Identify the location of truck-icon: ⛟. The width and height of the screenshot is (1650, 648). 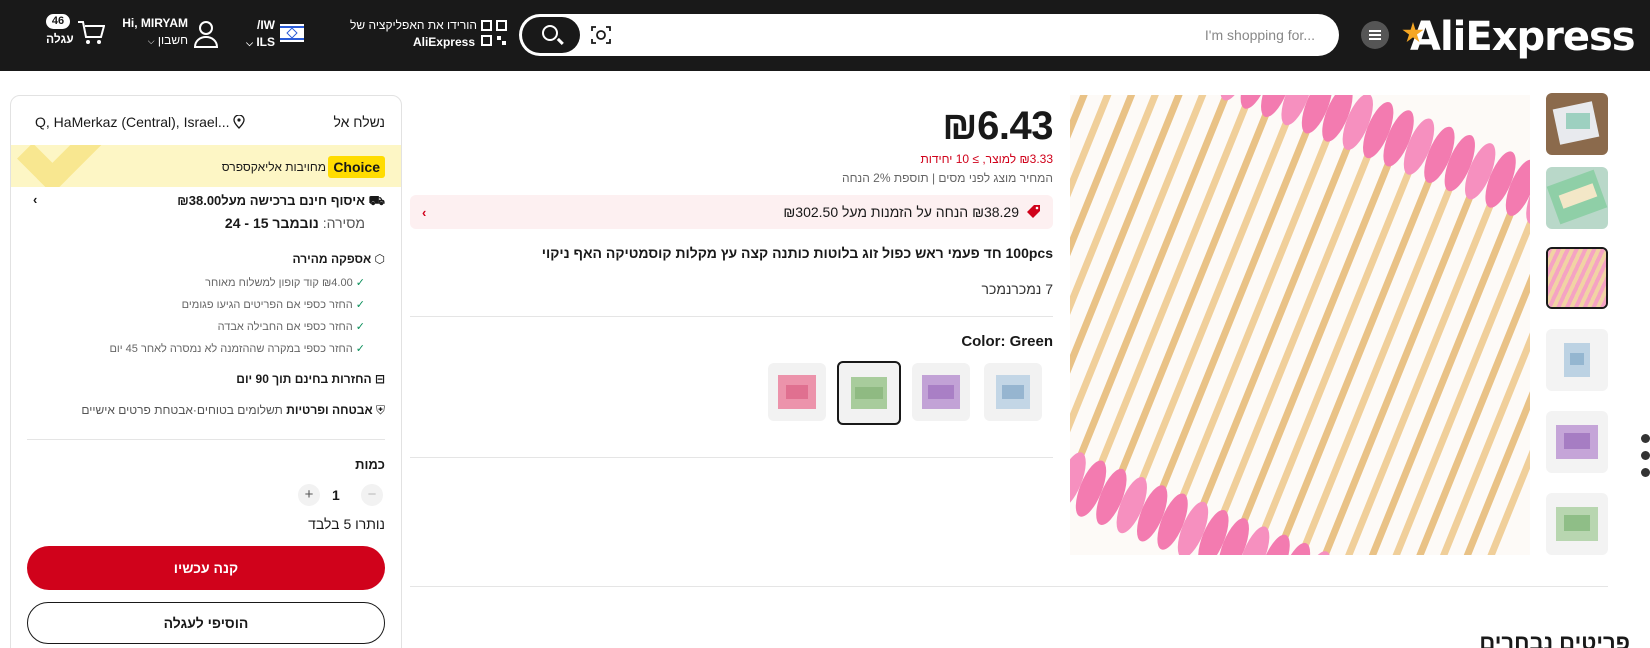
(376, 200).